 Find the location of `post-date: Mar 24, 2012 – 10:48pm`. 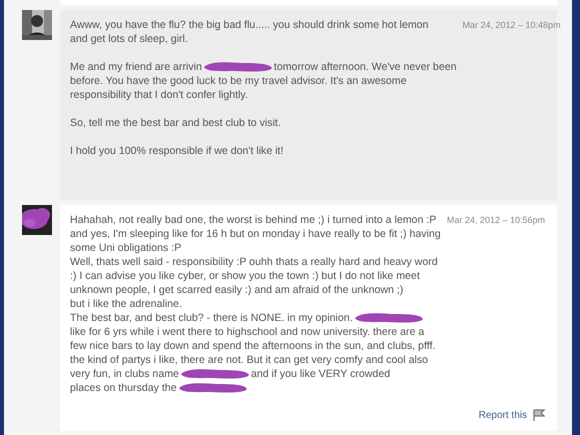

post-date: Mar 24, 2012 – 10:48pm is located at coordinates (511, 25).